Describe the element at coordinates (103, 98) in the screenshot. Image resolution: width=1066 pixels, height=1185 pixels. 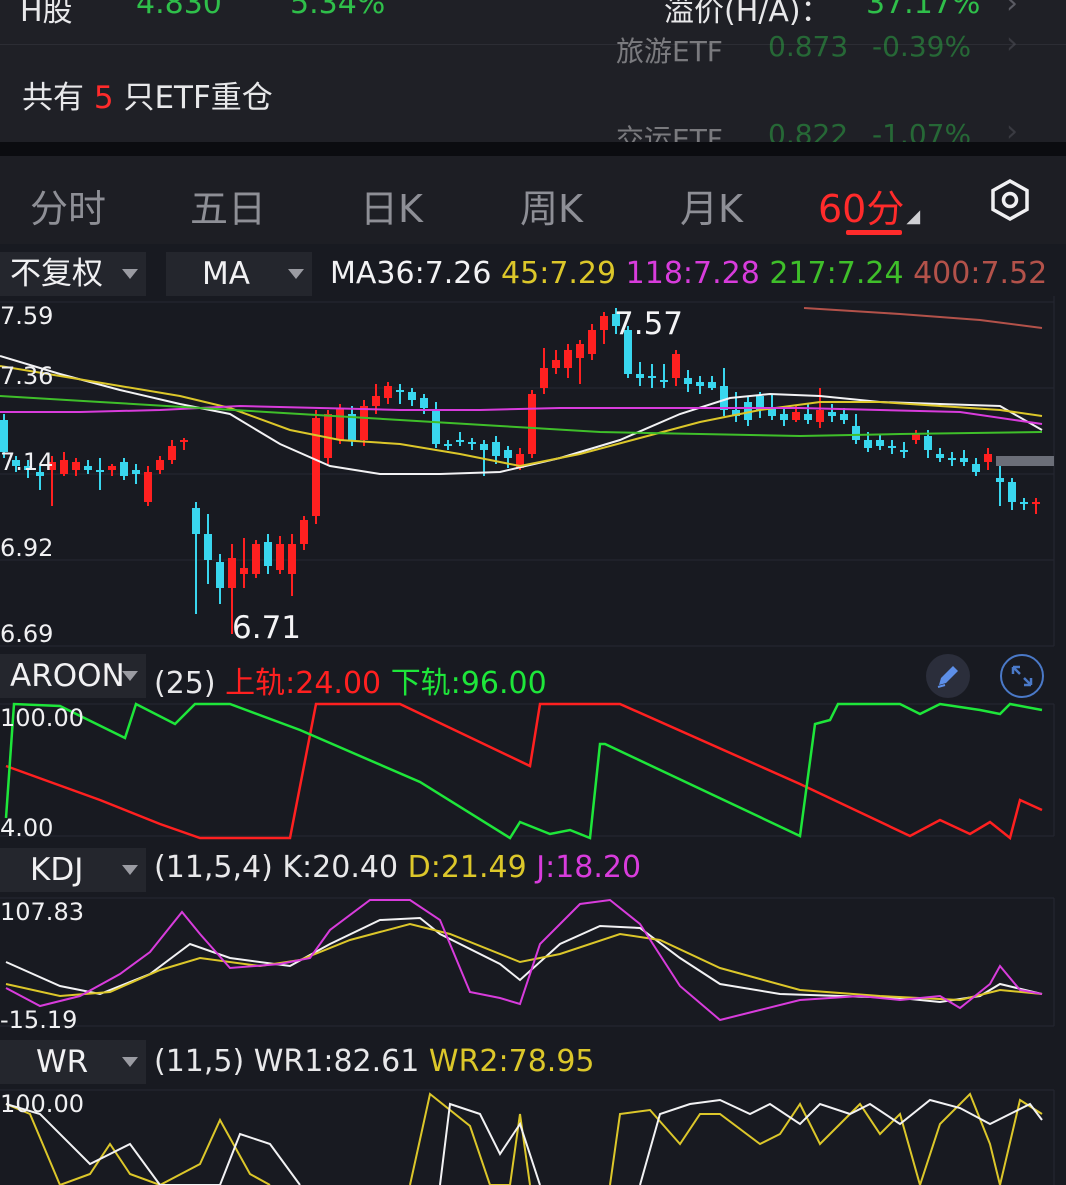
I see `etf-holding-count: 5` at that location.